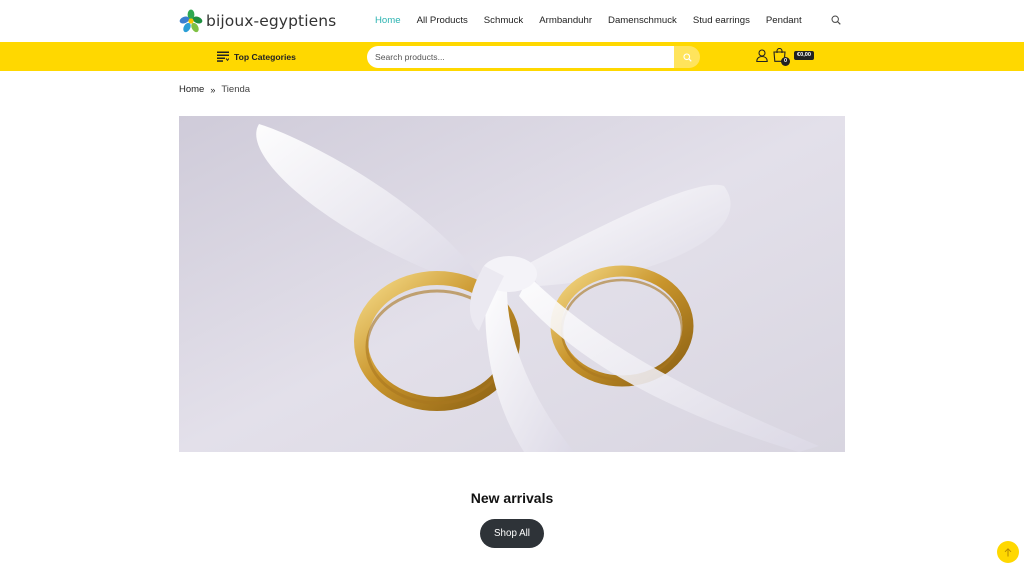 This screenshot has width=1024, height=576. Describe the element at coordinates (512, 533) in the screenshot. I see `shop-all-button: Shop All` at that location.